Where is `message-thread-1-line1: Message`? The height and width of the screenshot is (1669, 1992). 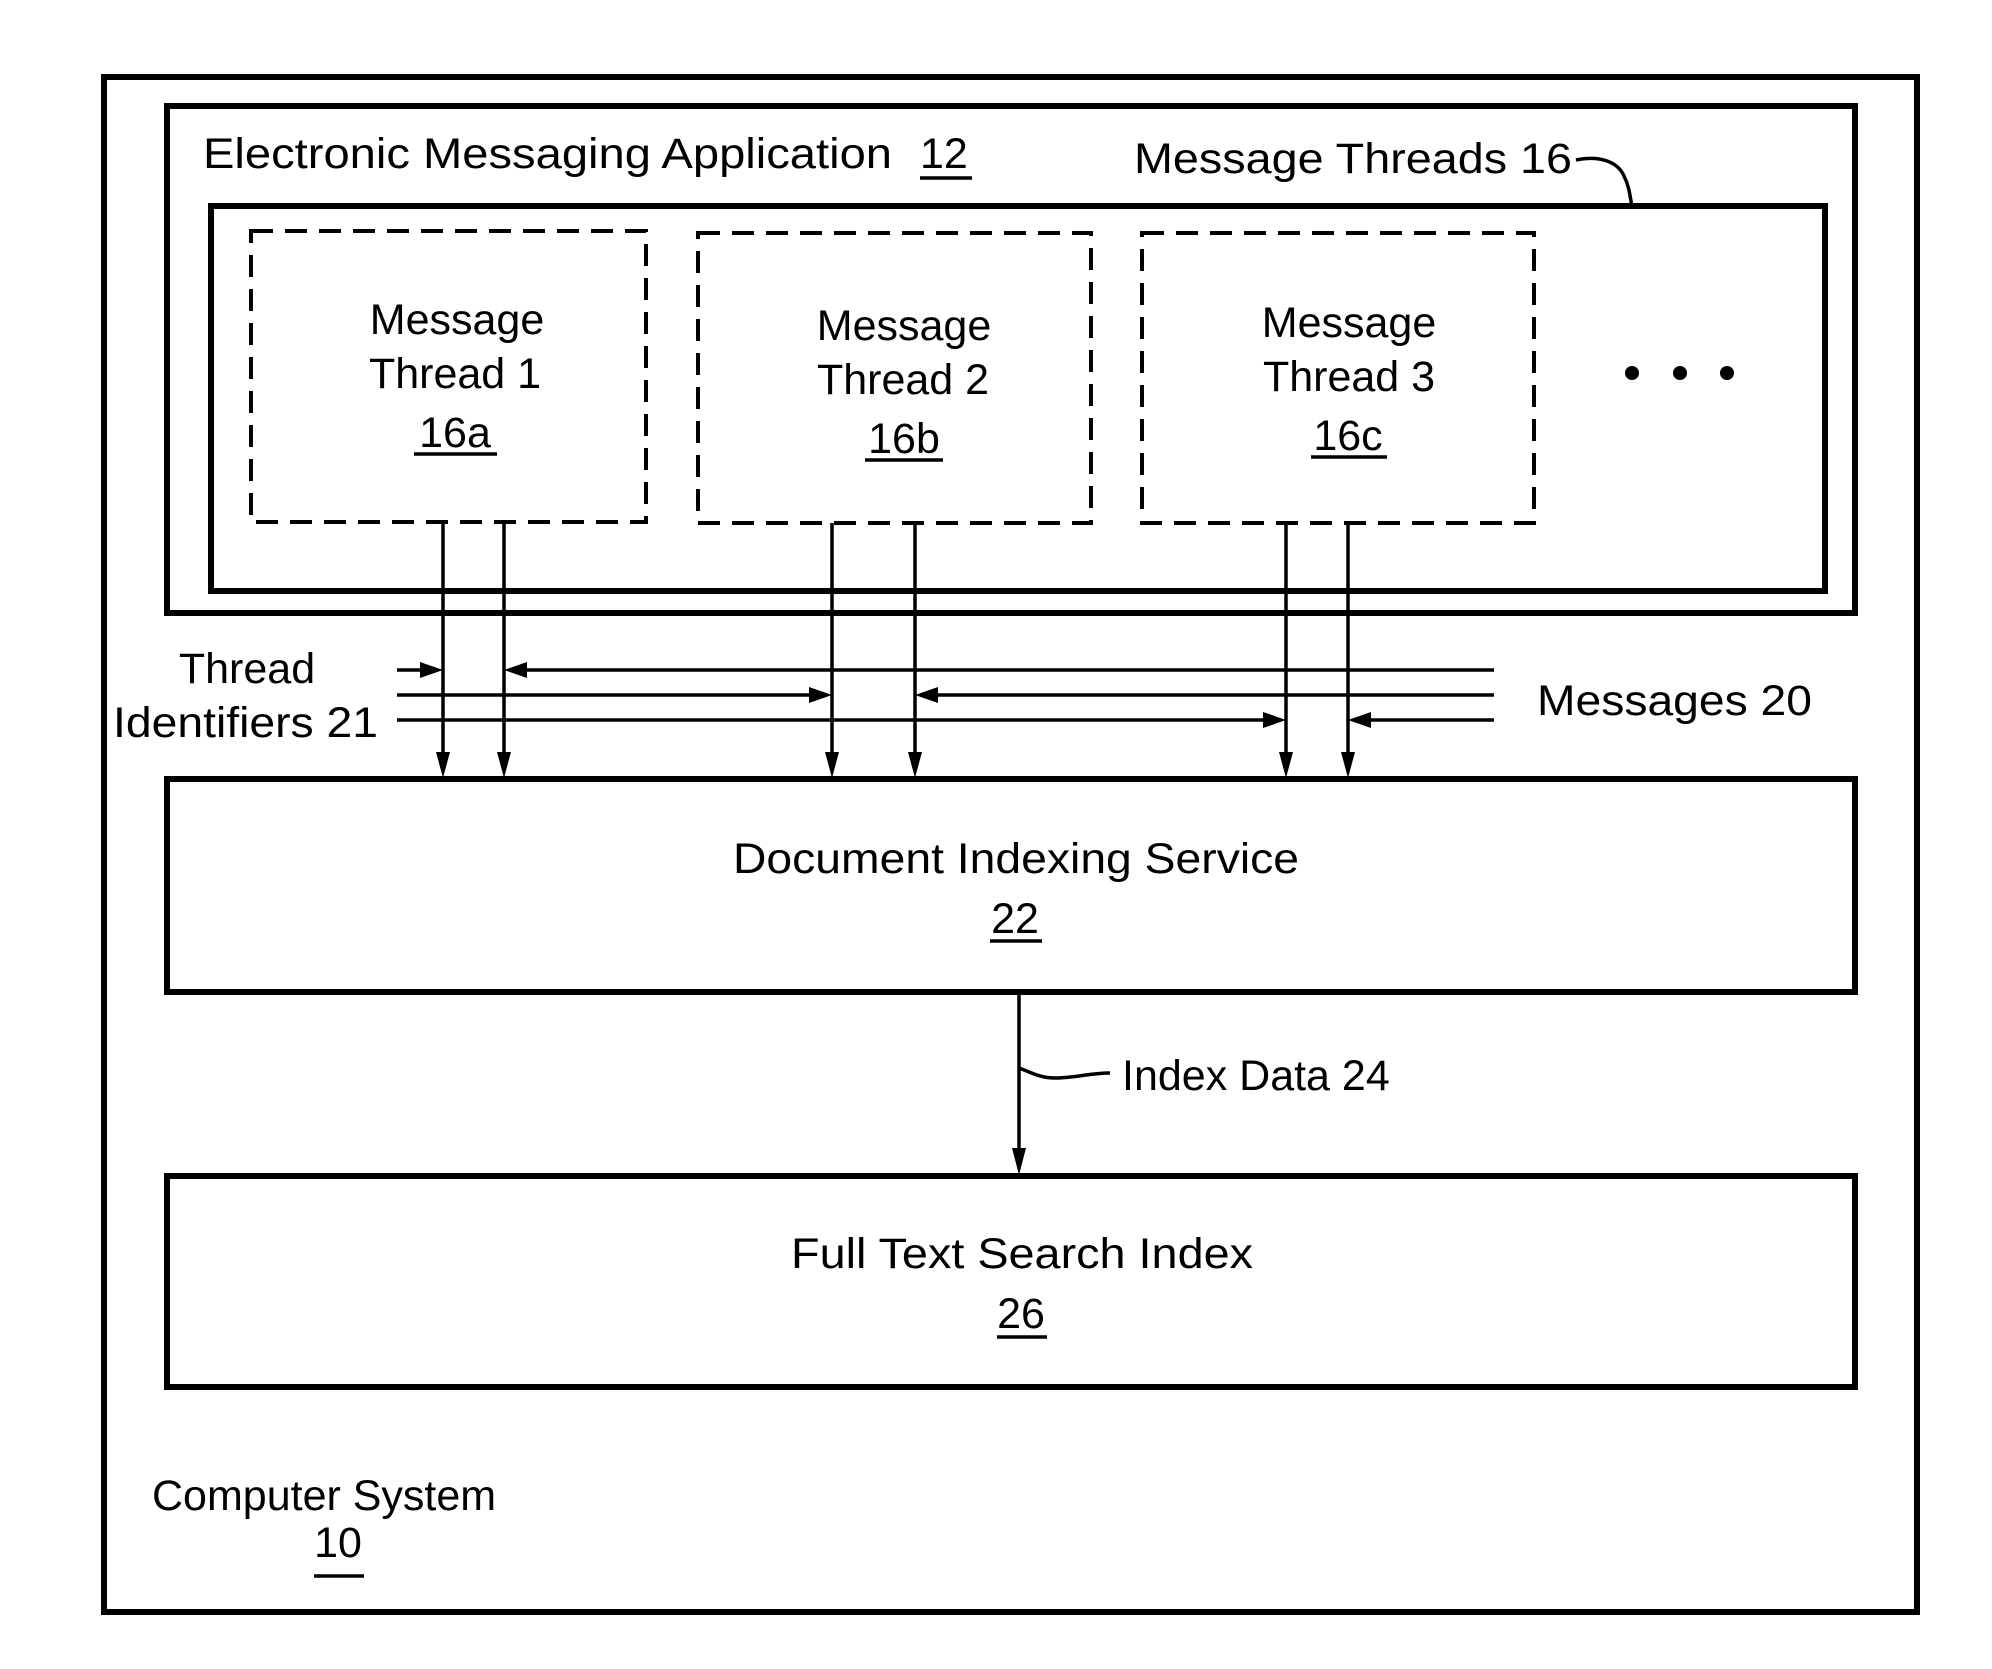 message-thread-1-line1: Message is located at coordinates (457, 320).